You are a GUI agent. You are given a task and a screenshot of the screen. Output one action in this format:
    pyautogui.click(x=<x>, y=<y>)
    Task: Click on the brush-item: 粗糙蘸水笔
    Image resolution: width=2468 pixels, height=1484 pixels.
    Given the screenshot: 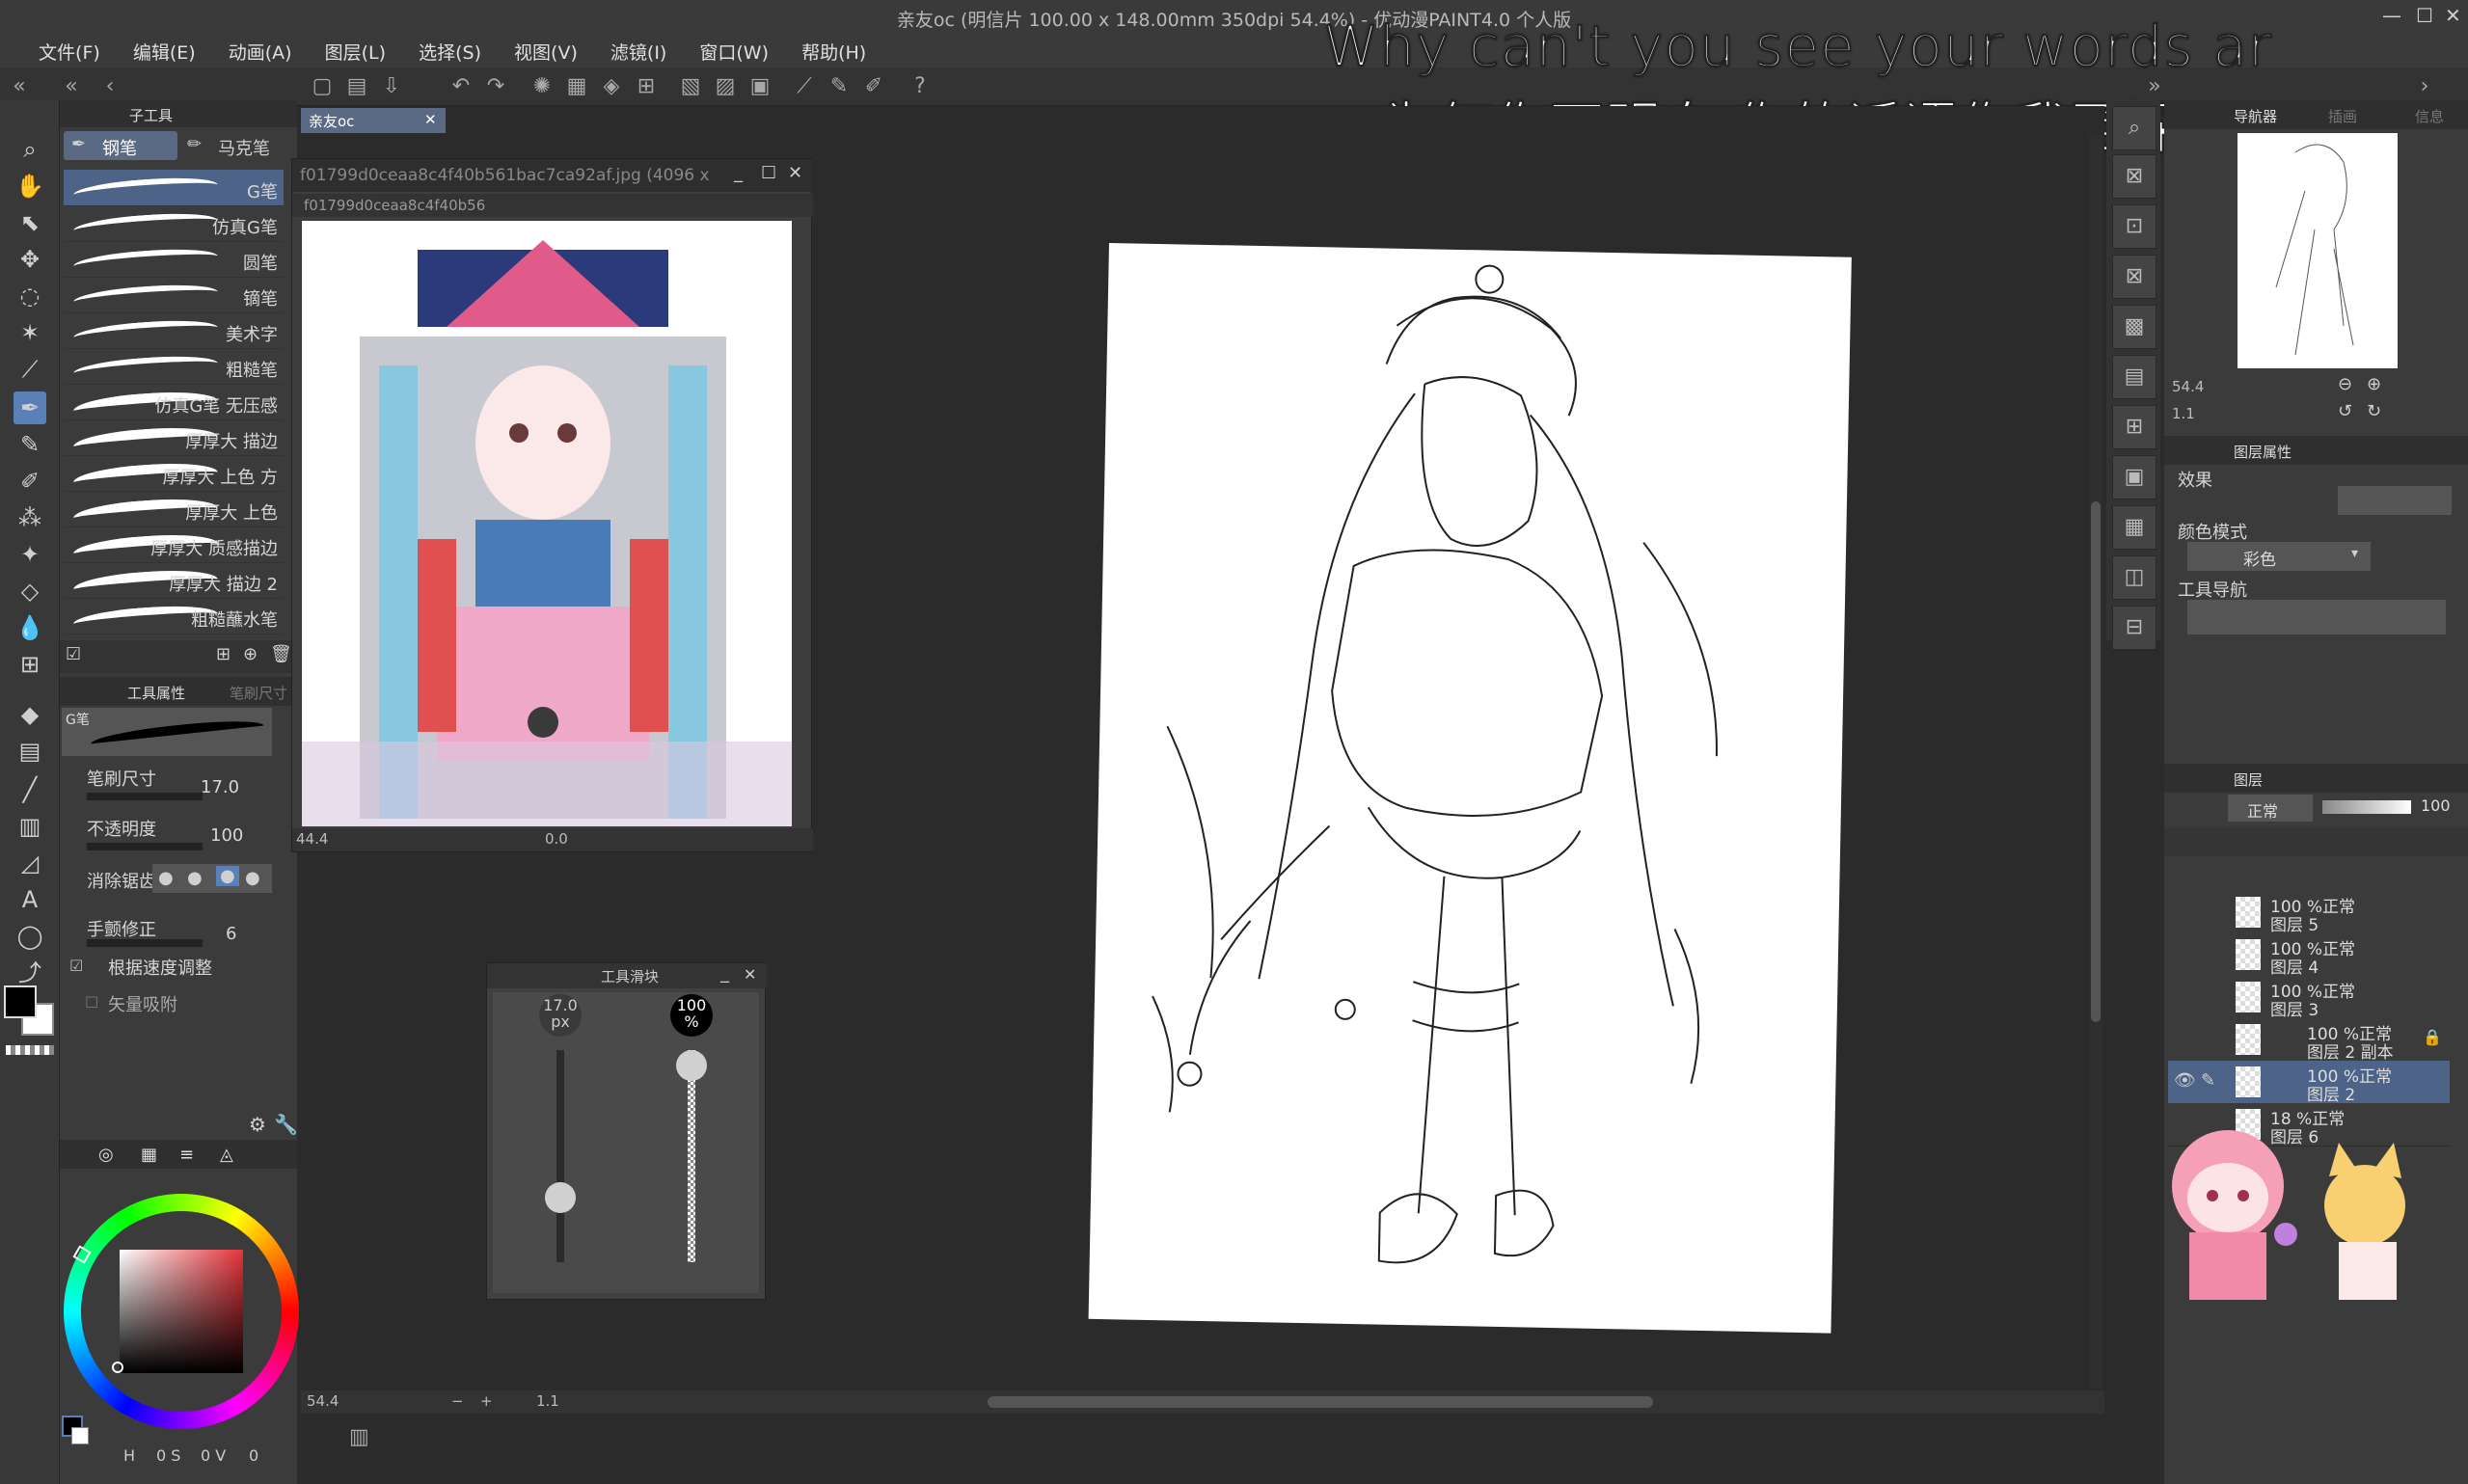 What is the action you would take?
    pyautogui.click(x=174, y=617)
    